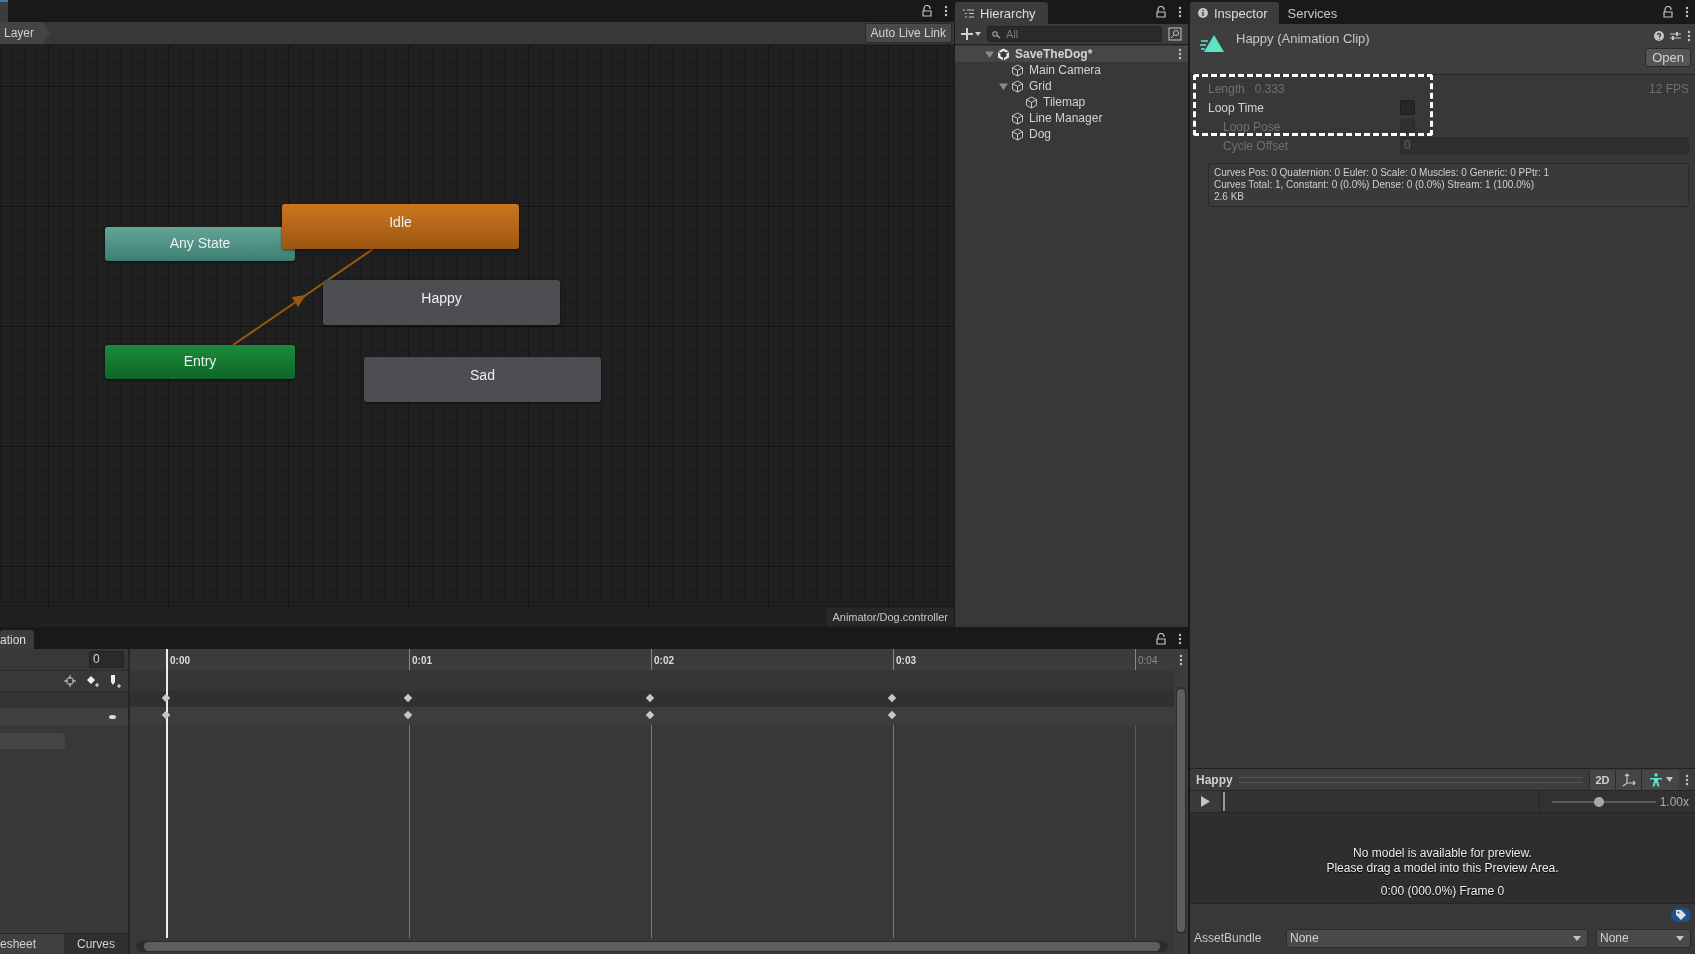 This screenshot has width=1695, height=954. I want to click on hierarchy-item: Dog, so click(1040, 134).